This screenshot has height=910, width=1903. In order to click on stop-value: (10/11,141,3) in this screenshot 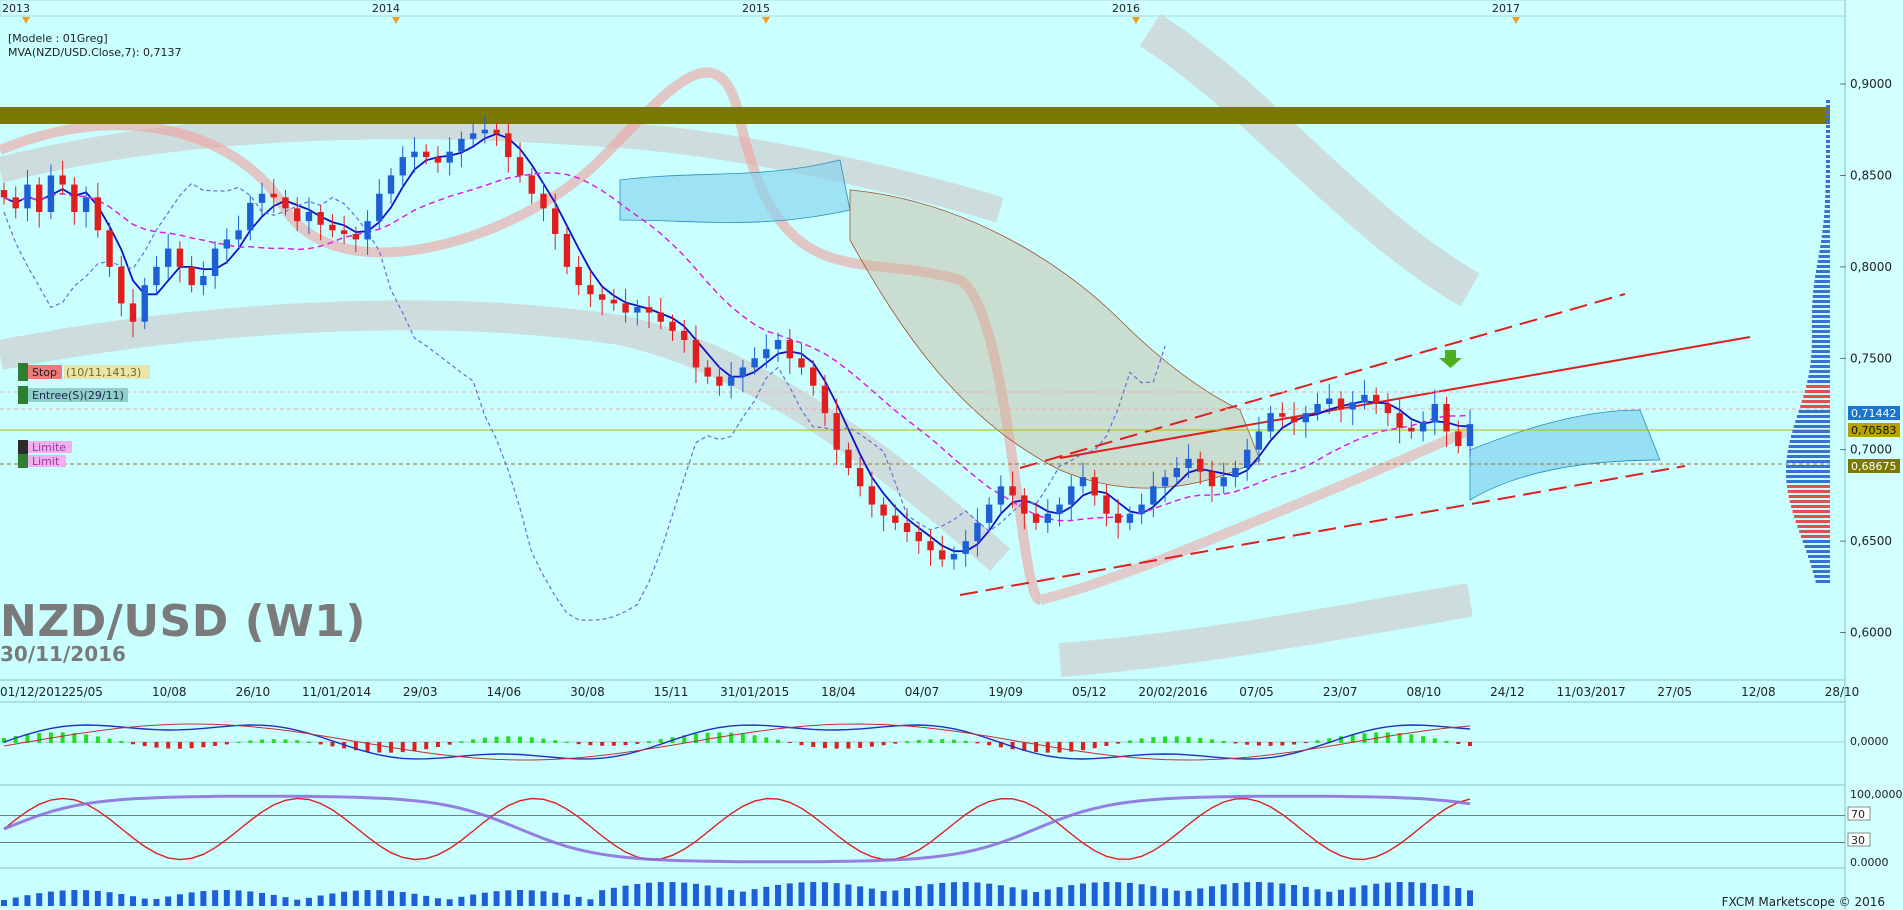, I will do `click(103, 372)`.